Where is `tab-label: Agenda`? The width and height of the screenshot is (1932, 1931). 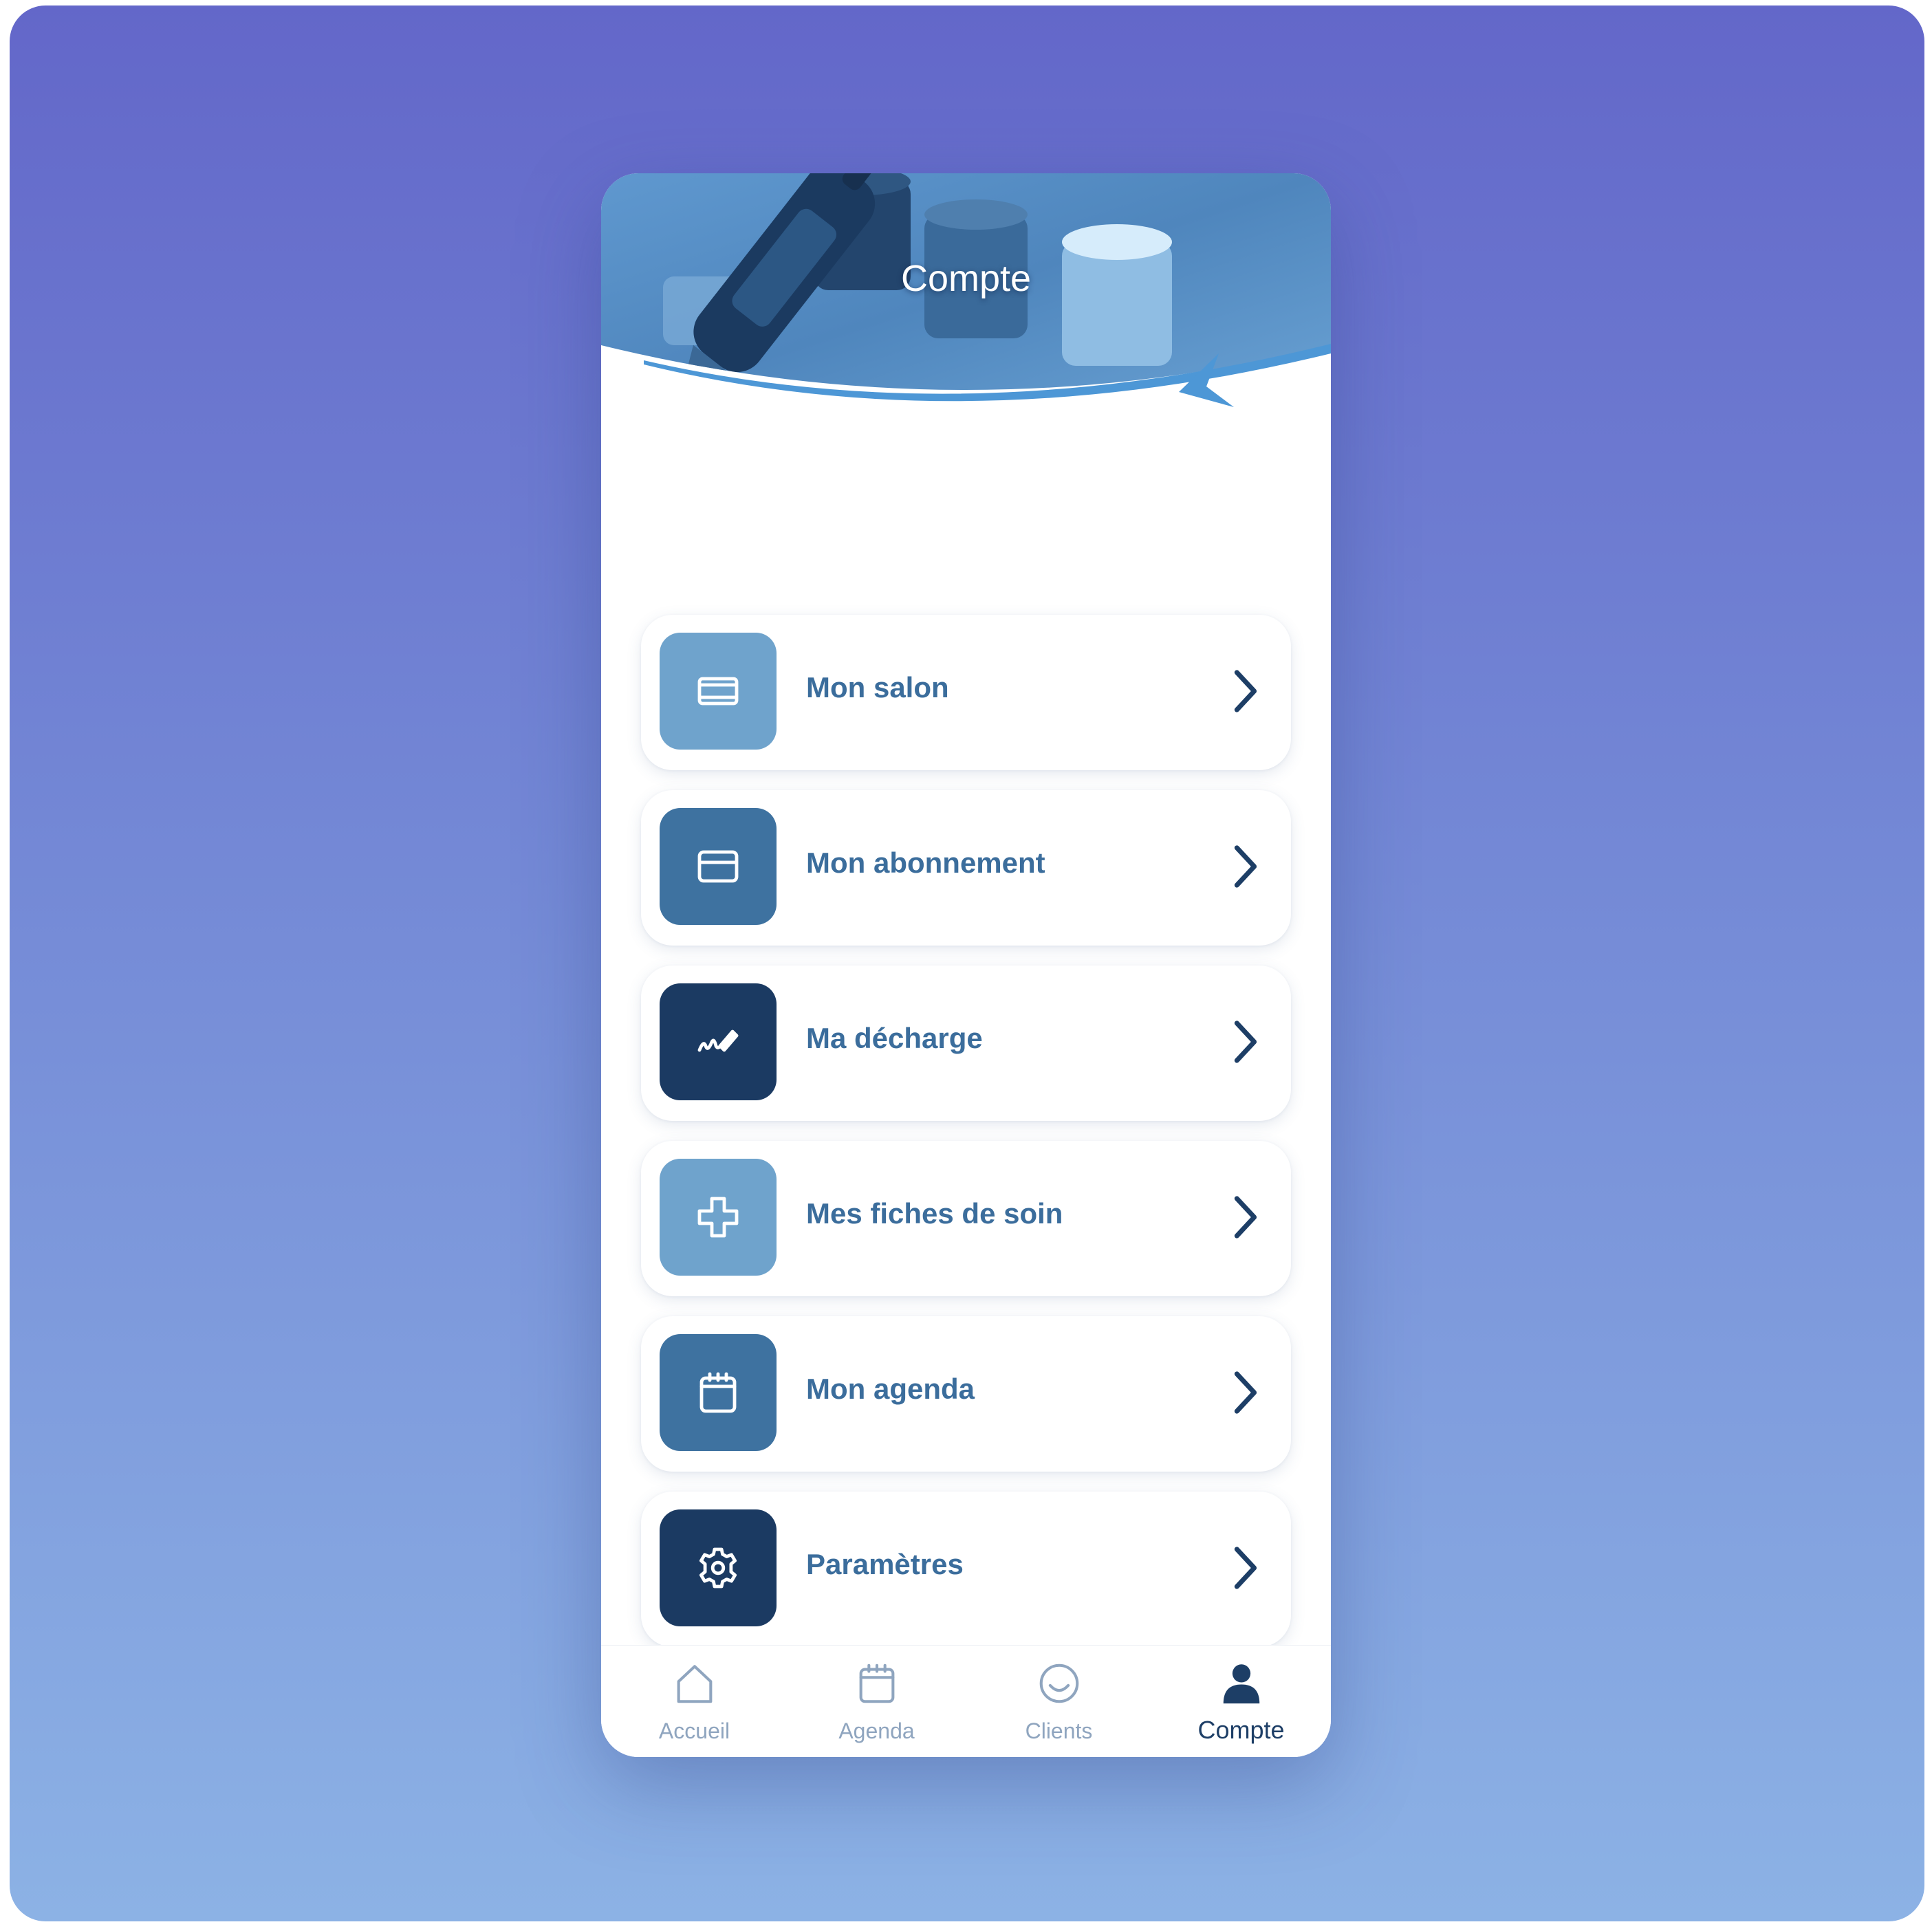
tab-label: Agenda is located at coordinates (876, 1731).